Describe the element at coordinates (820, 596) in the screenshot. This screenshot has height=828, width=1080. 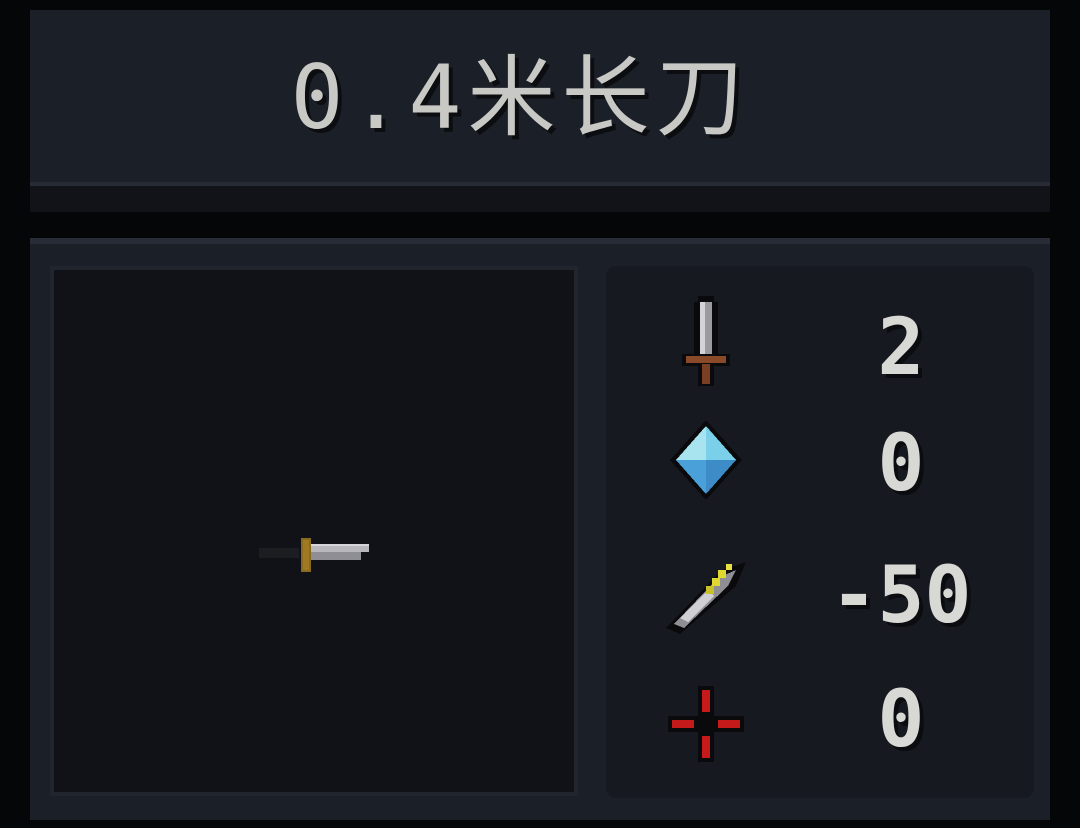
I see `stat-row-speed: -50` at that location.